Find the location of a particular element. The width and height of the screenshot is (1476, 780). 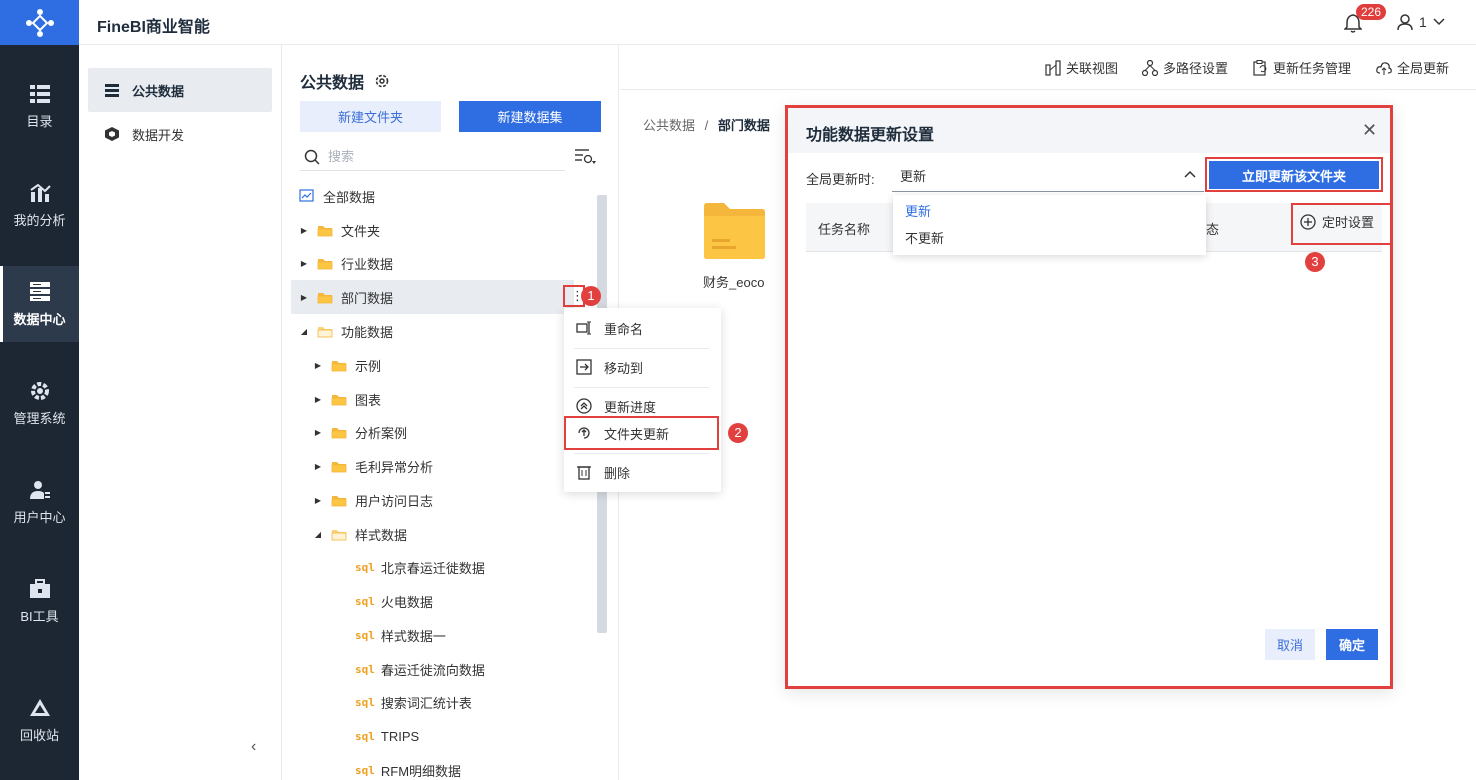

tree-row-label: 样式数据 is located at coordinates (381, 535).